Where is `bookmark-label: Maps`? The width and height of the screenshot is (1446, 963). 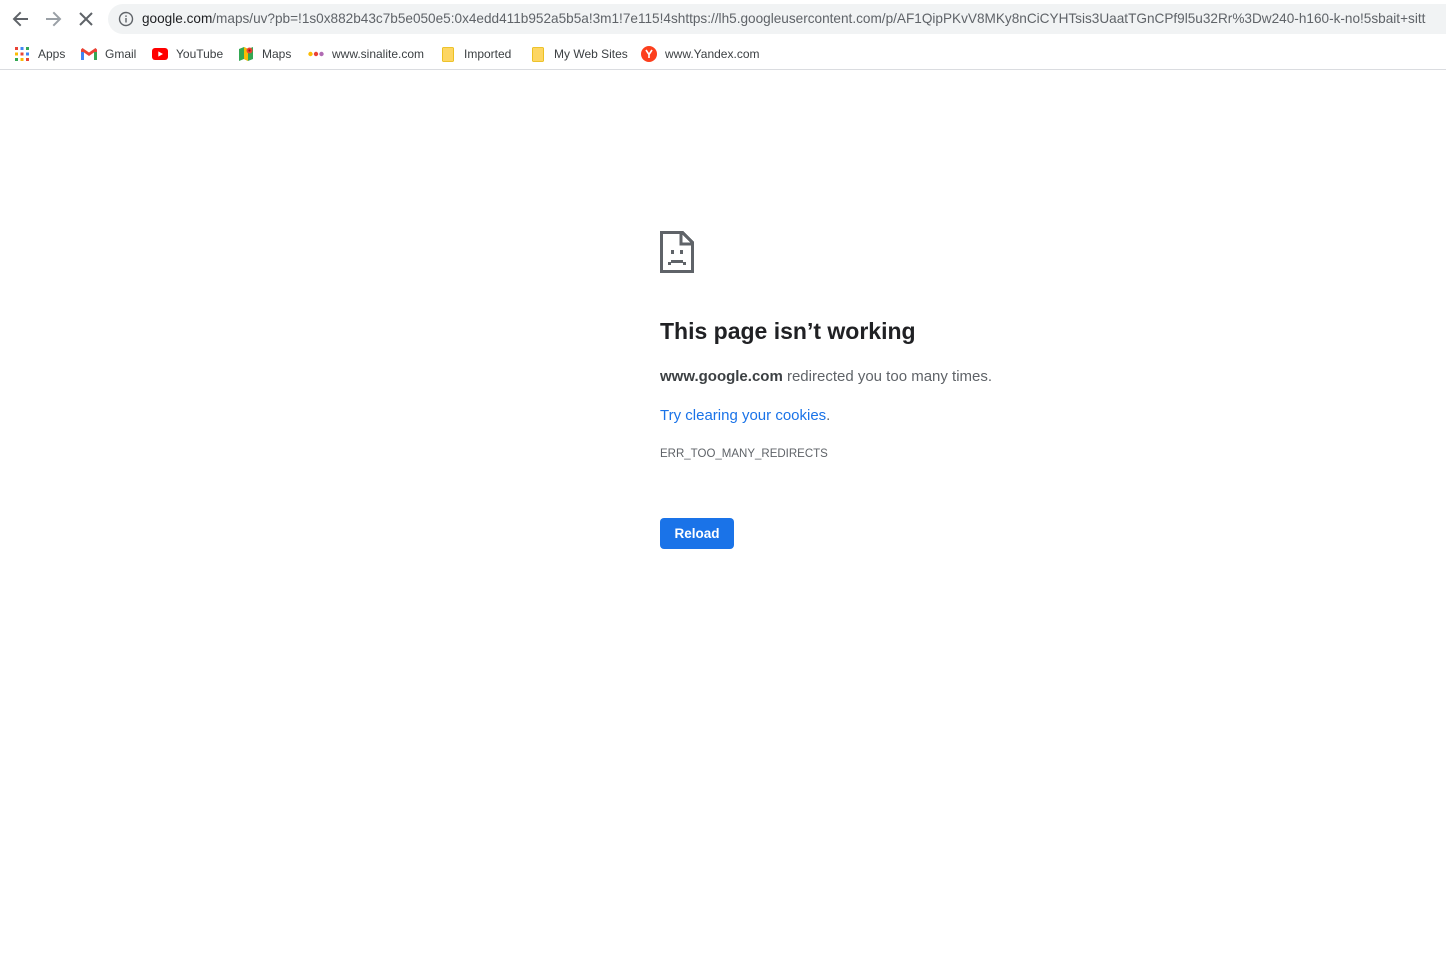
bookmark-label: Maps is located at coordinates (277, 54).